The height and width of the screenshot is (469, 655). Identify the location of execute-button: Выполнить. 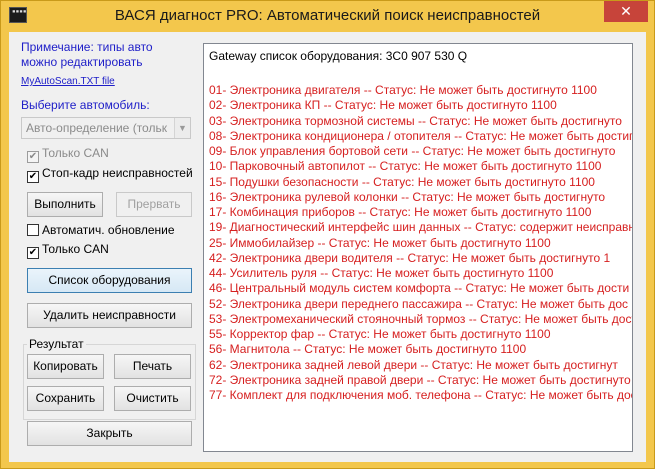
(65, 204).